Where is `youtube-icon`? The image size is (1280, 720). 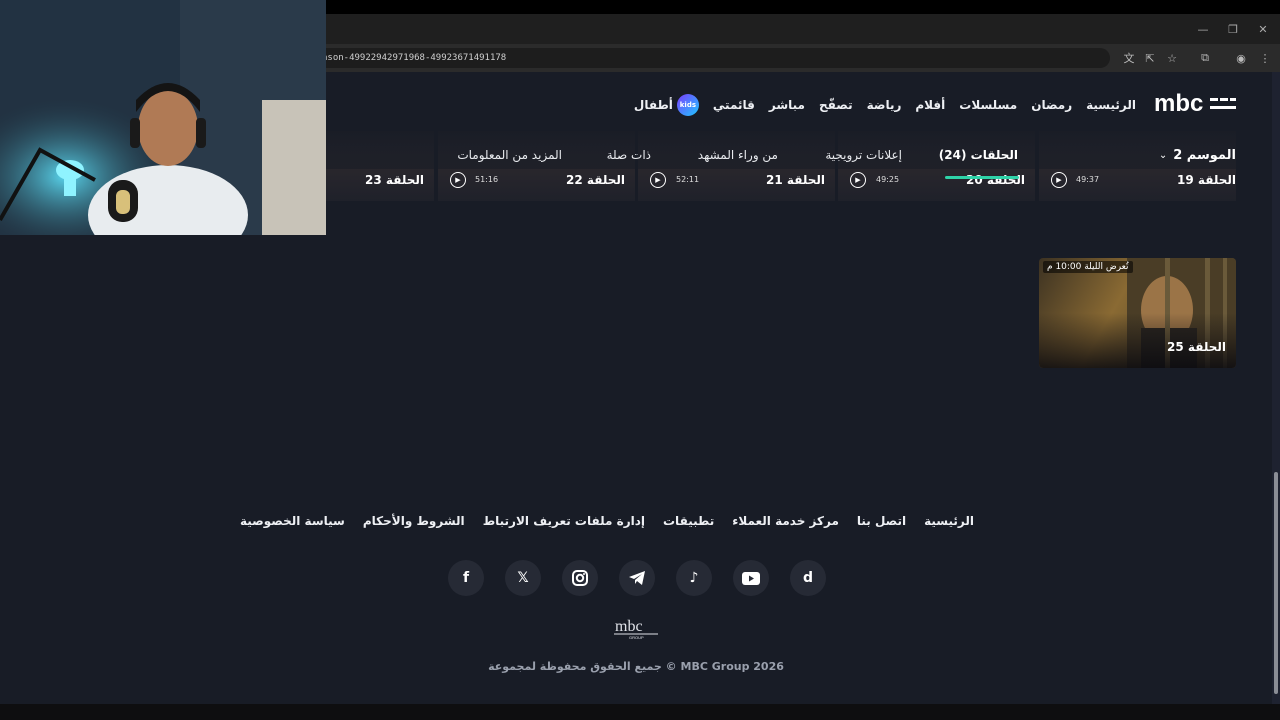 youtube-icon is located at coordinates (751, 578).